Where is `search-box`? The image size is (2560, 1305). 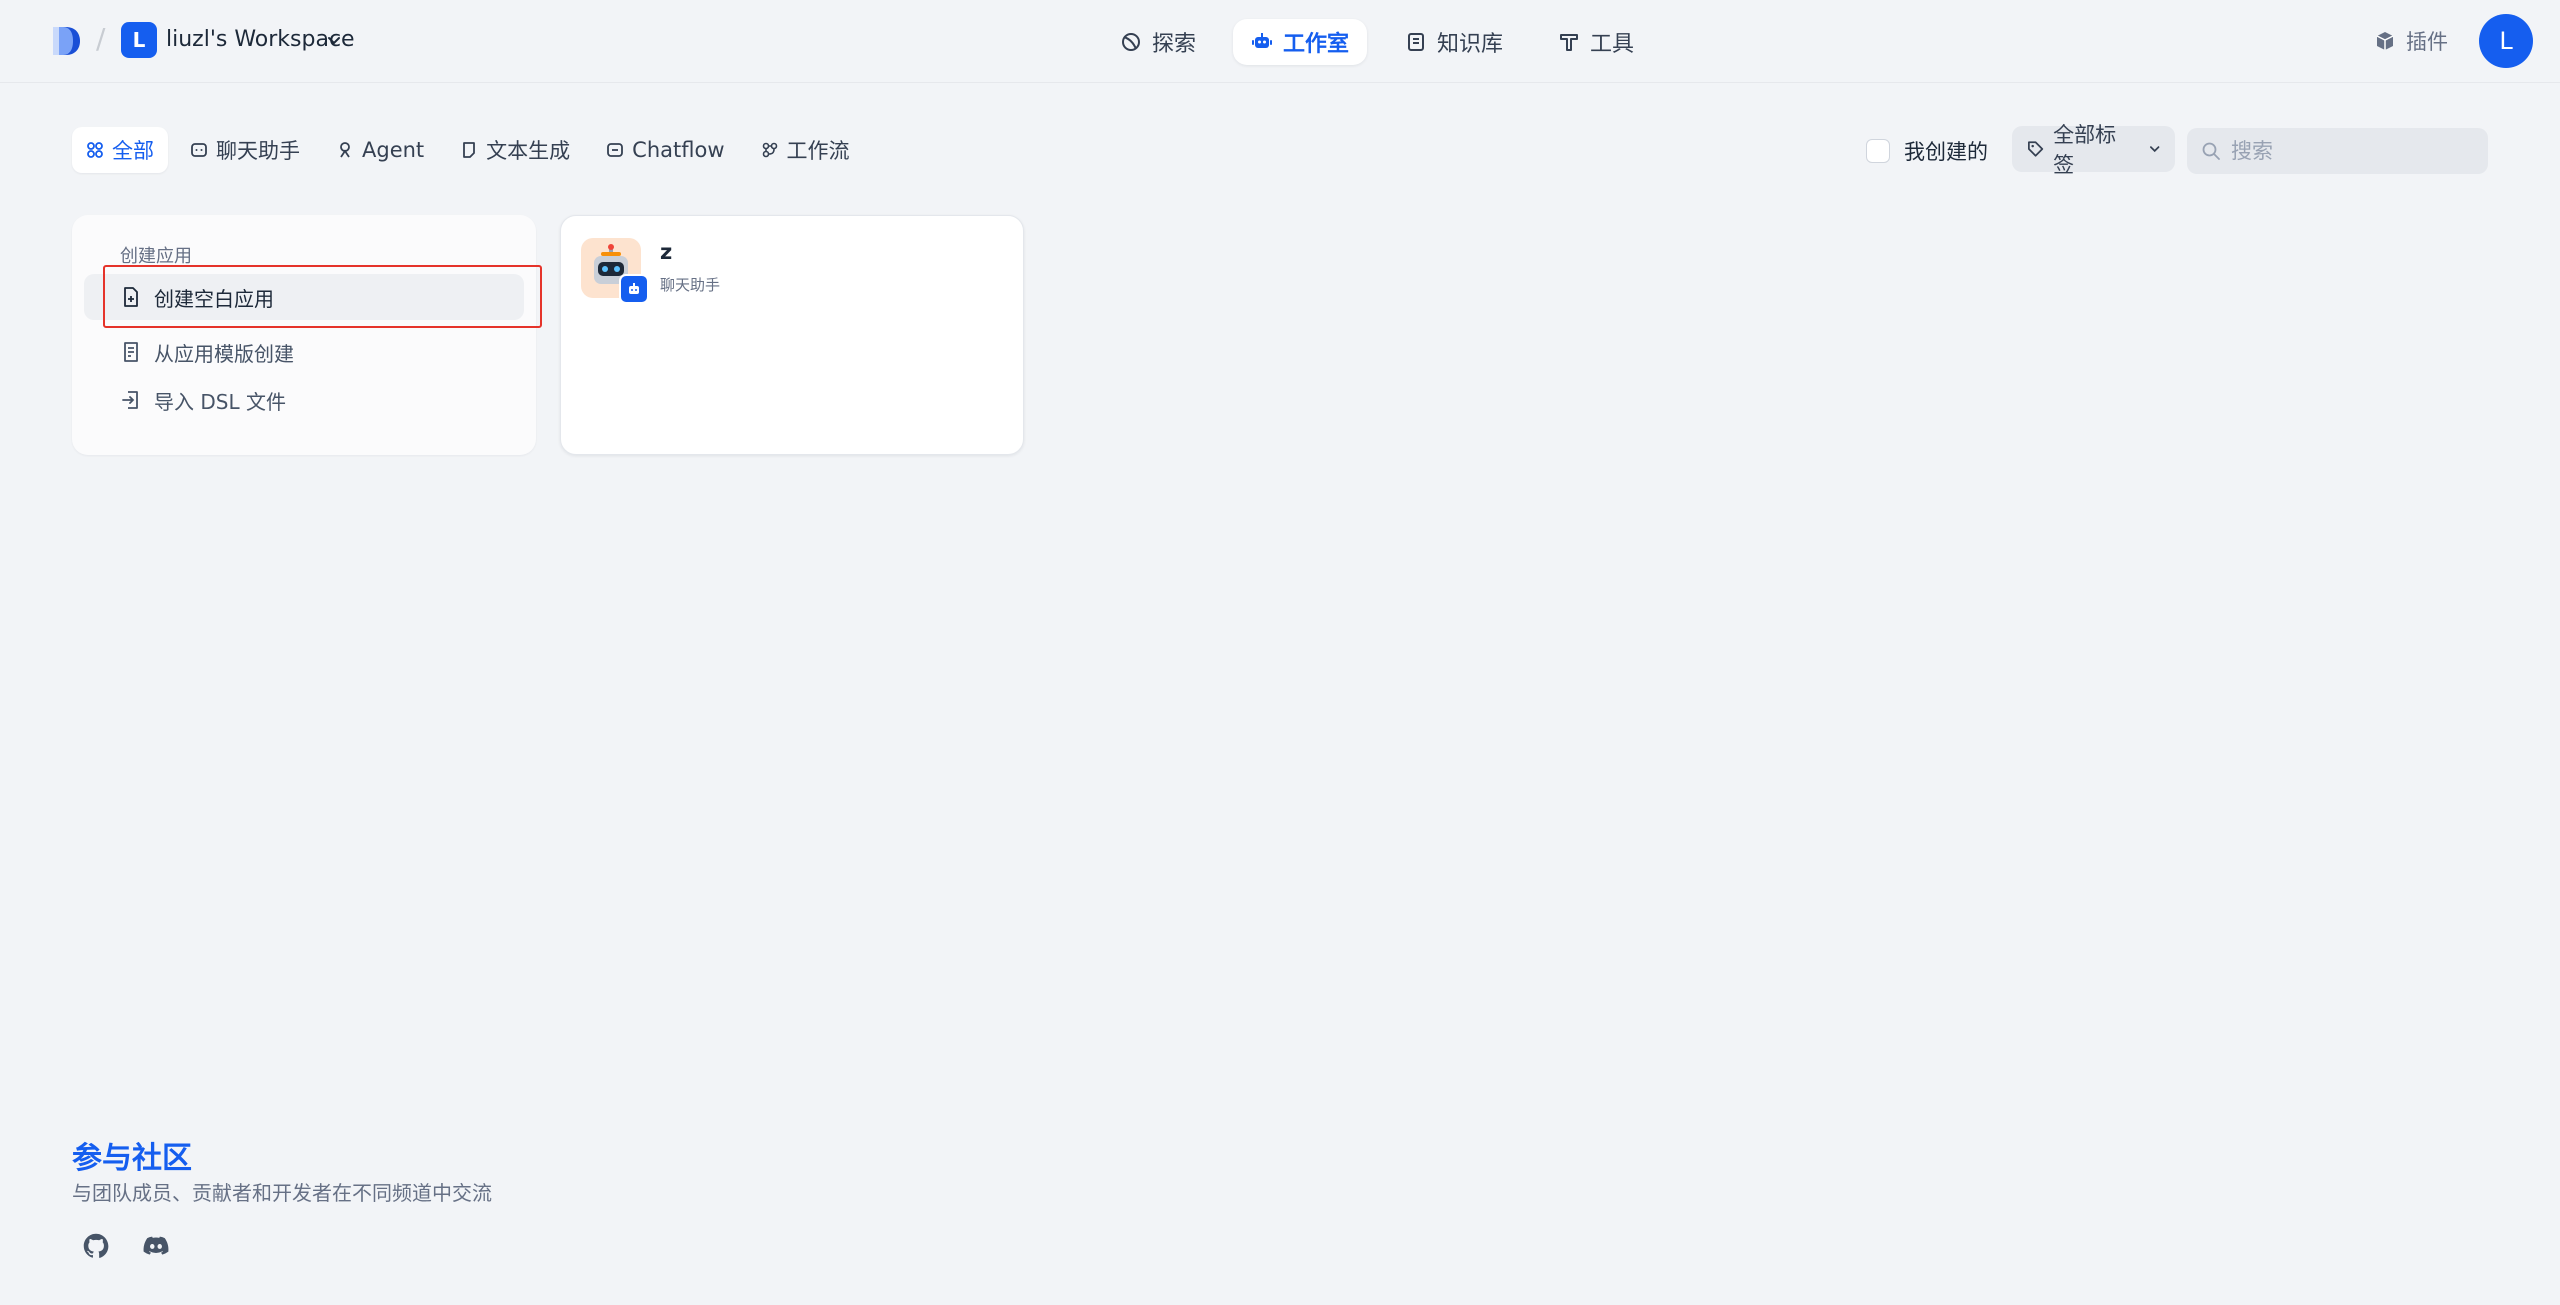 search-box is located at coordinates (2337, 151).